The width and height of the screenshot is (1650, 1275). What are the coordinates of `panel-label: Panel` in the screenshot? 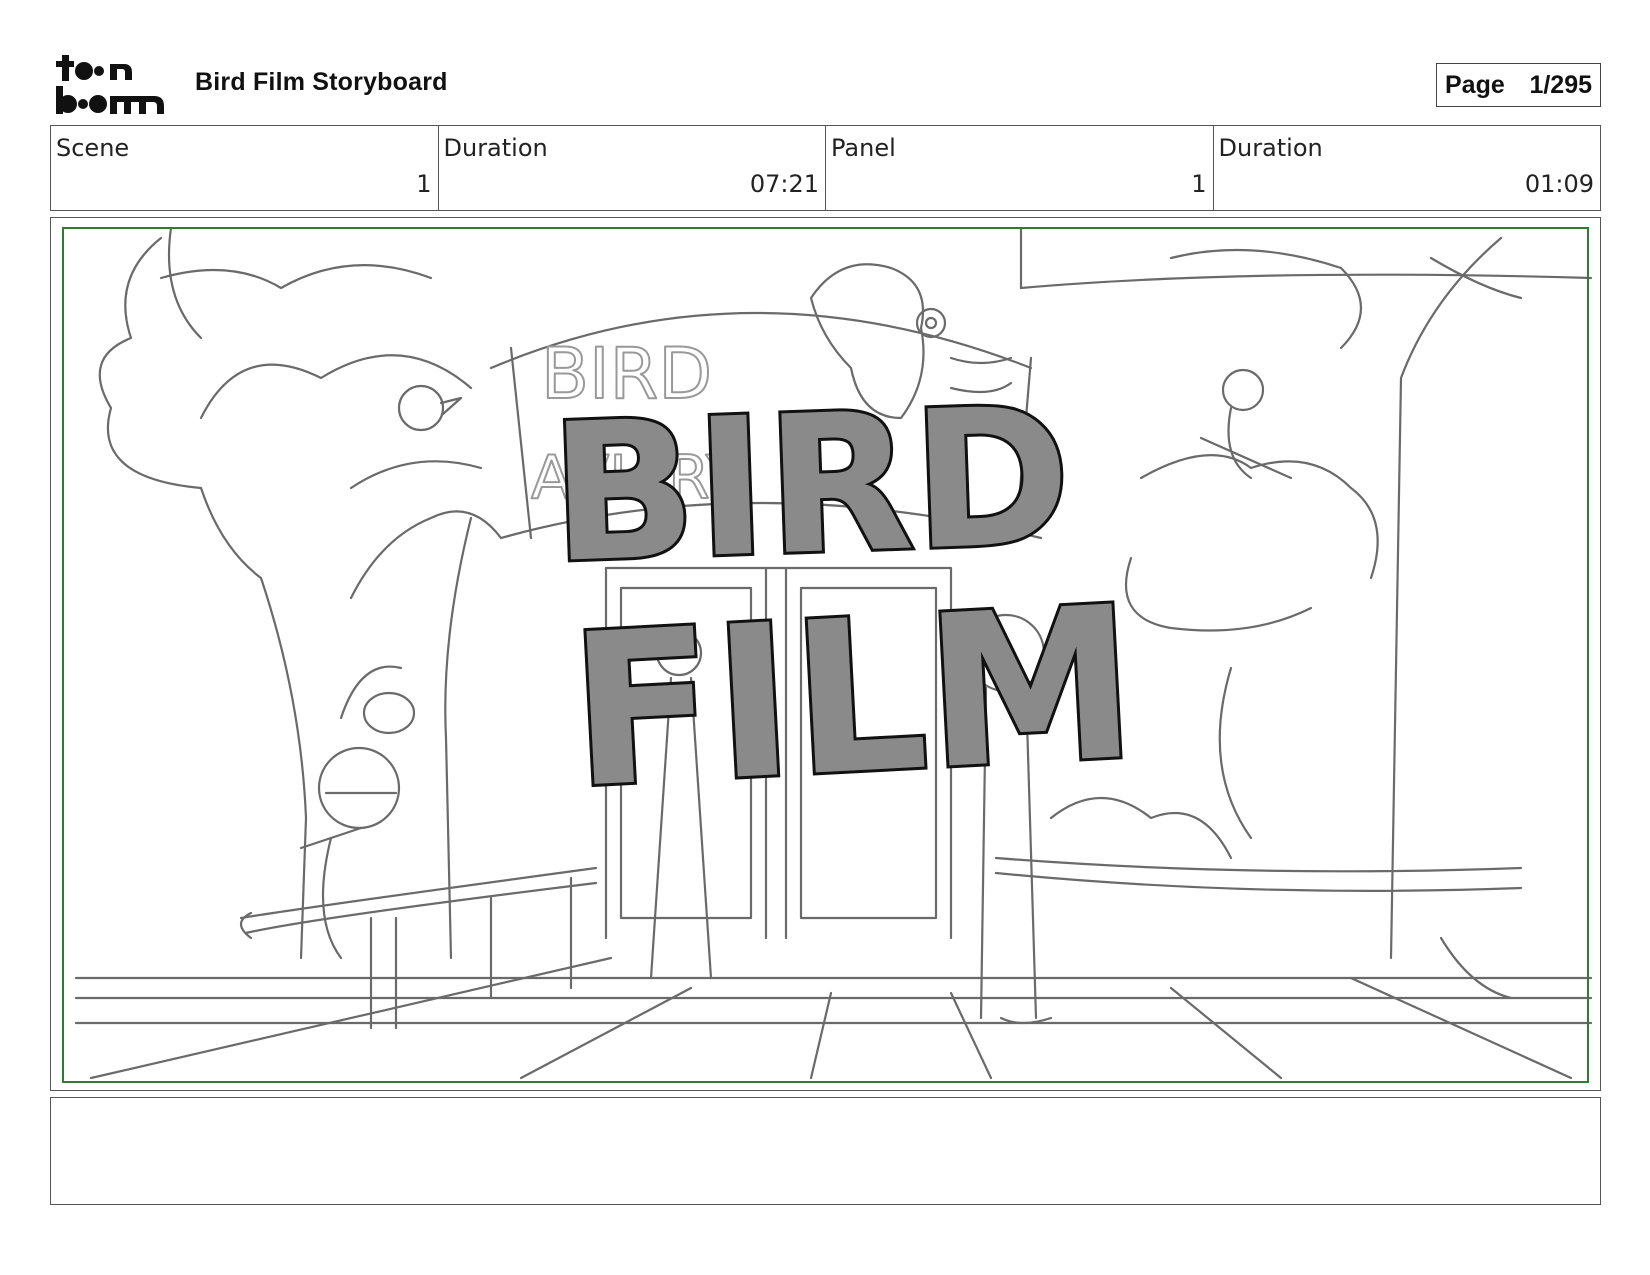 It's located at (863, 148).